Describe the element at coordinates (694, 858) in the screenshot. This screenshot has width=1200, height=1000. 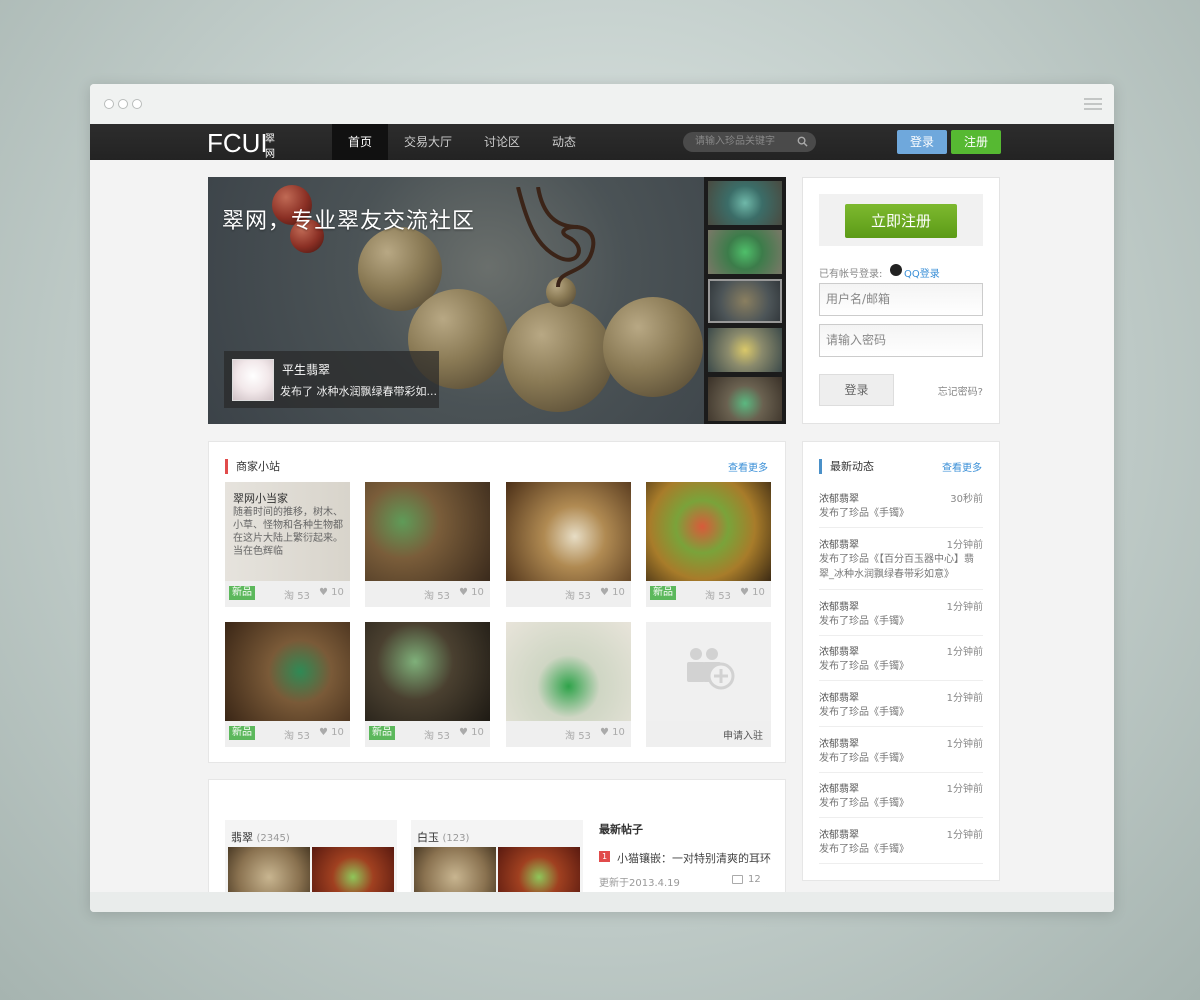
I see `post-title: 小猫镶嵌：一对特别清爽的耳环` at that location.